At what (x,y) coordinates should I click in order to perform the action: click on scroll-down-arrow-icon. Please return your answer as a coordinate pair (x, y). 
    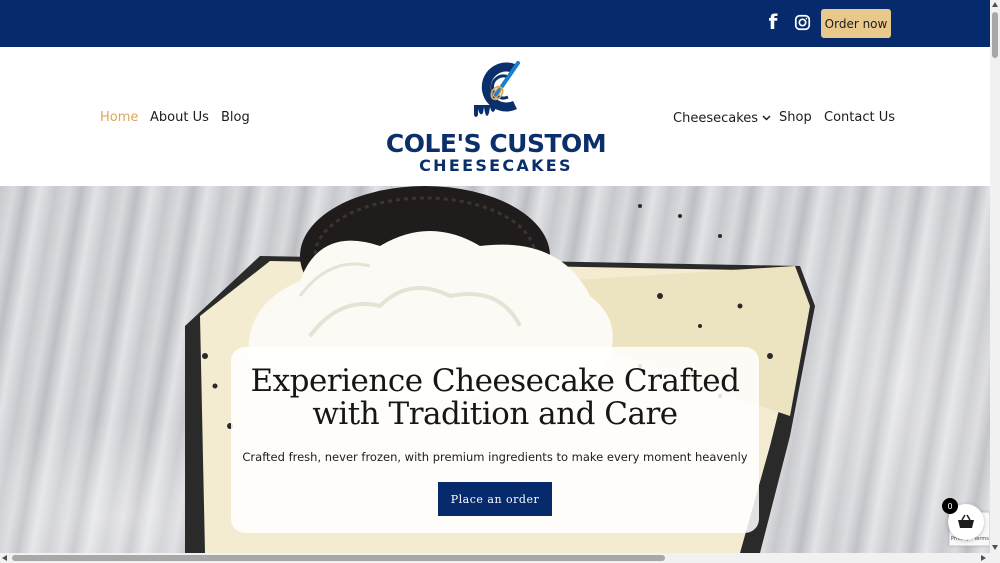
    Looking at the image, I should click on (995, 547).